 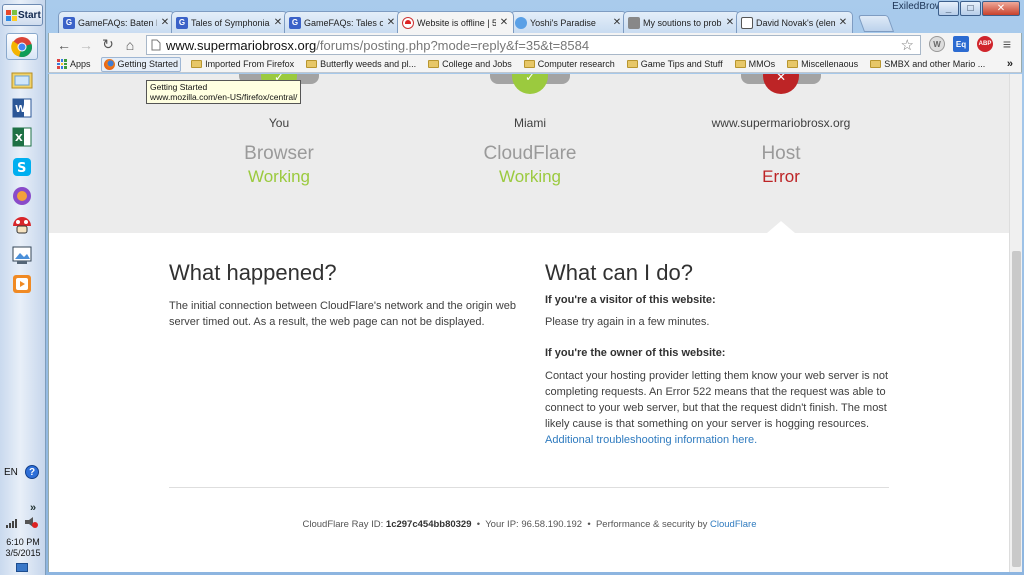 What do you see at coordinates (830, 64) in the screenshot?
I see `bookmark-label: Miscellenaous` at bounding box center [830, 64].